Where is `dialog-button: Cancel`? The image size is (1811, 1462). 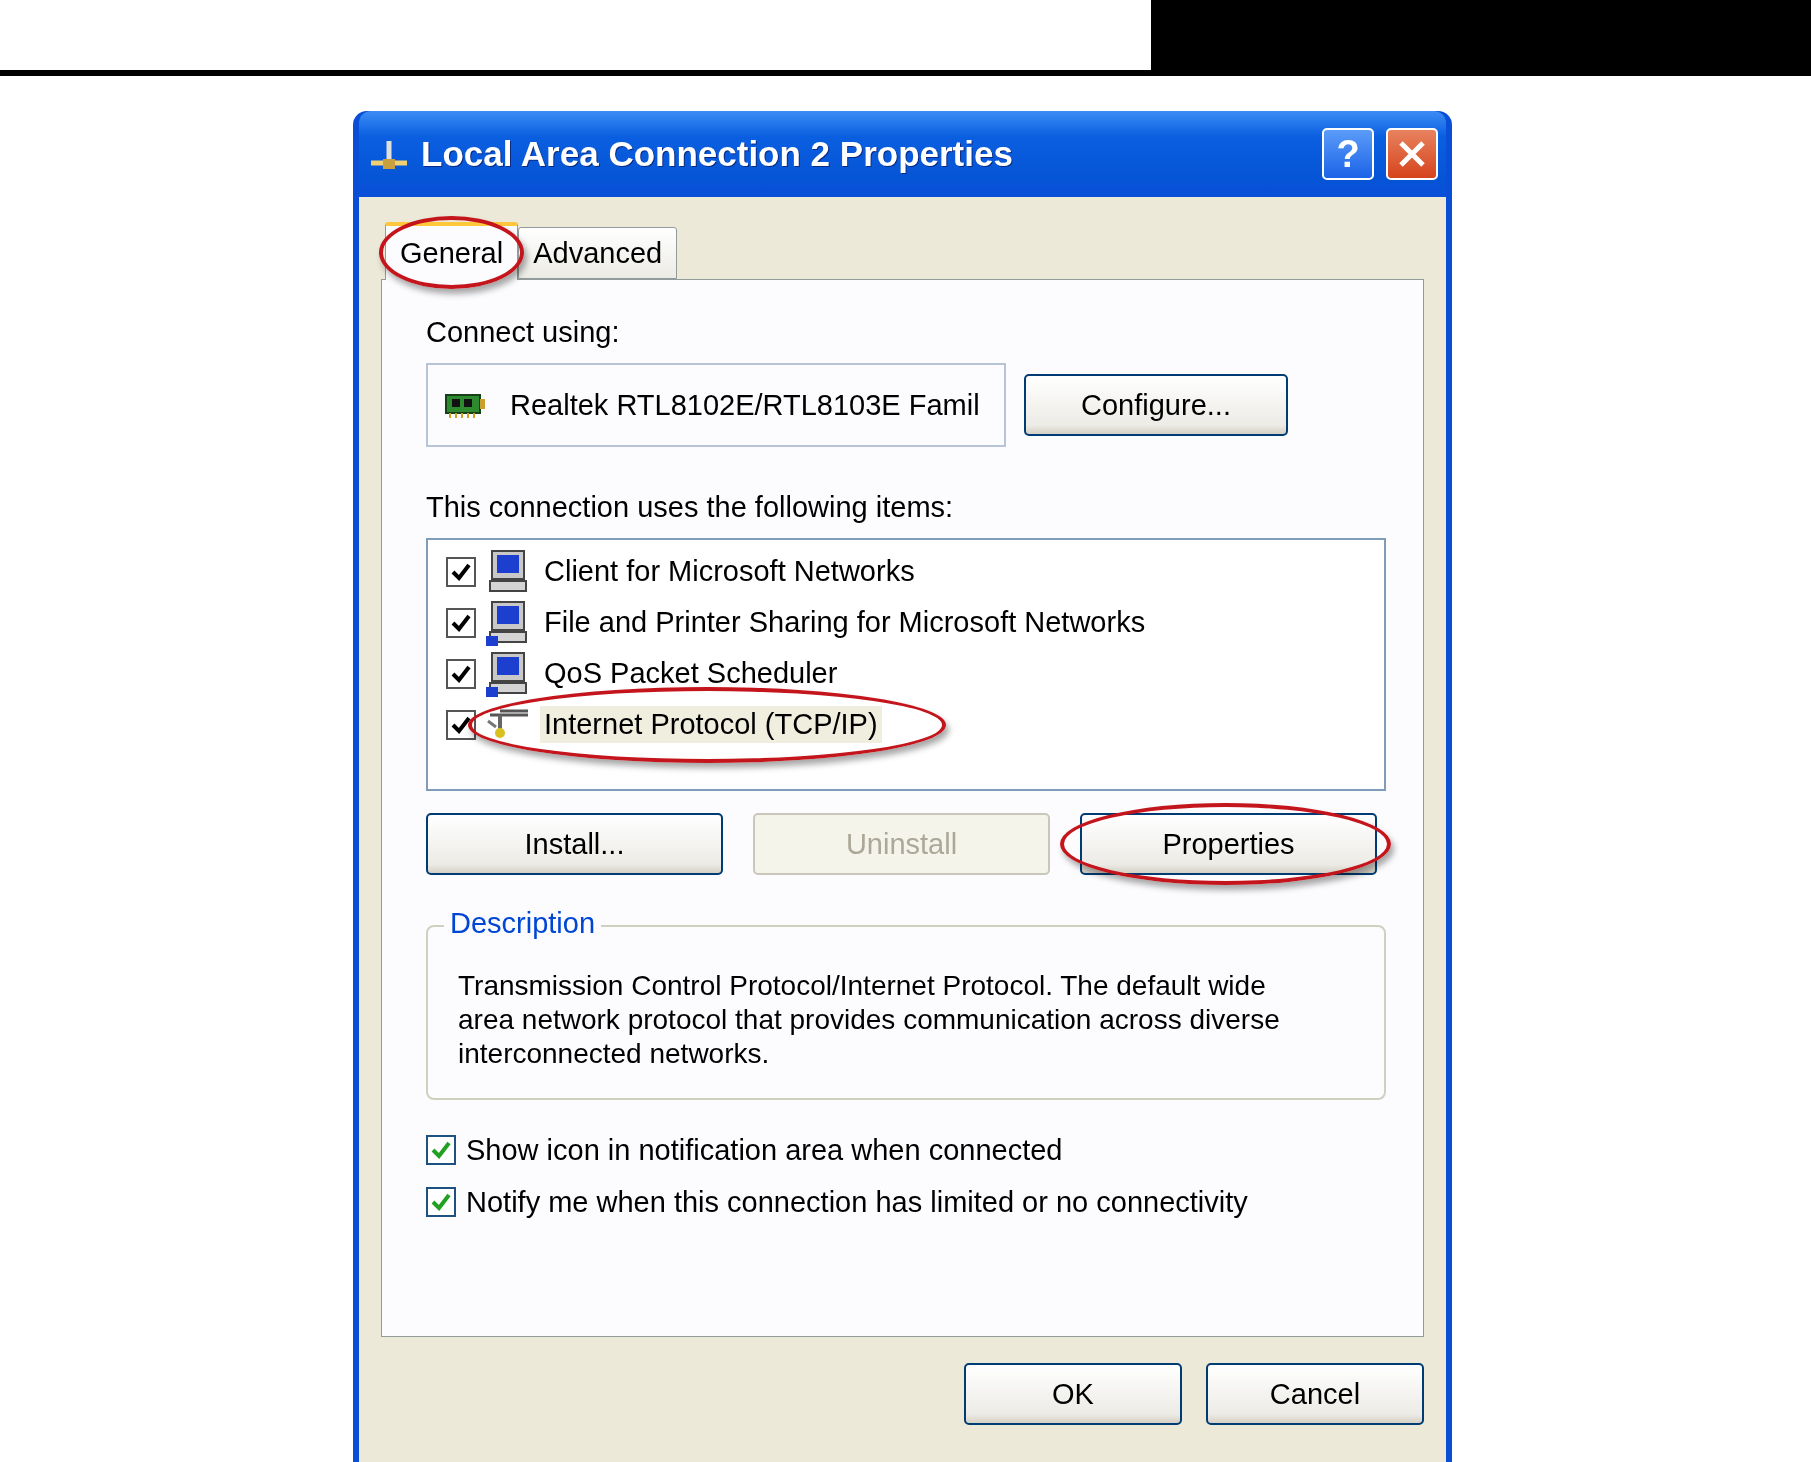
dialog-button: Cancel is located at coordinates (1315, 1394).